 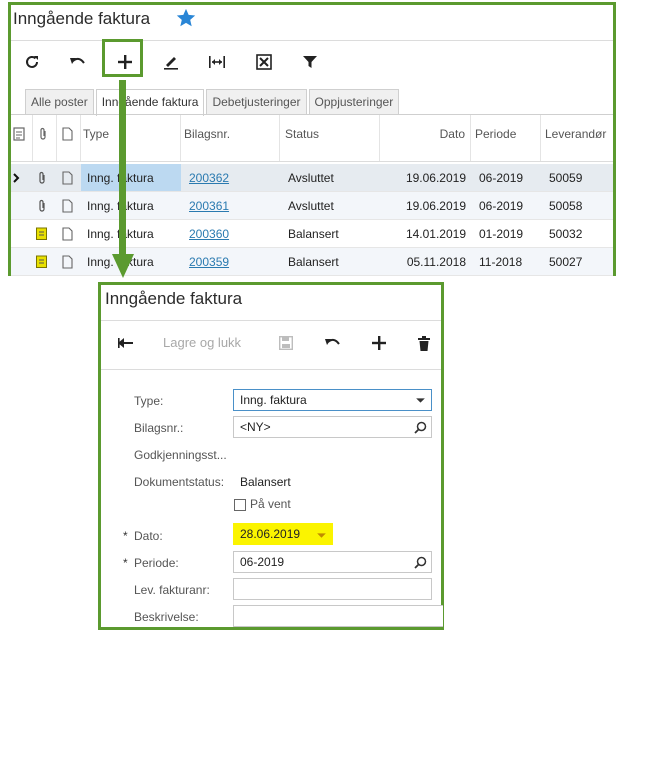 What do you see at coordinates (435, 233) in the screenshot?
I see `row-date: 14.01.2019` at bounding box center [435, 233].